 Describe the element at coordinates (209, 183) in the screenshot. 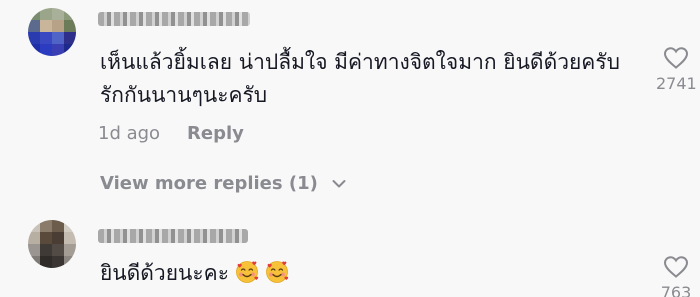

I see `view-more-replies-label: View more replies (1)` at that location.